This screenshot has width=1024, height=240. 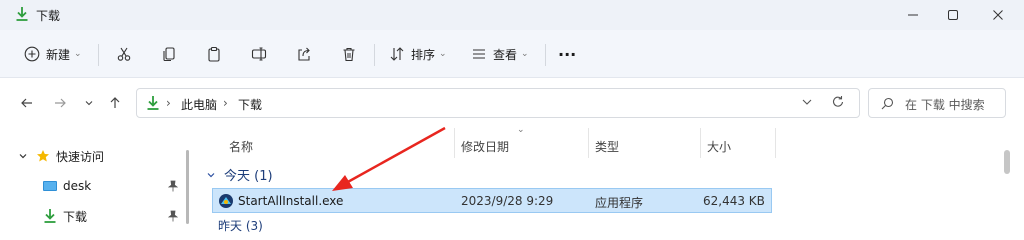 What do you see at coordinates (507, 201) in the screenshot?
I see `file-modified: 2023/9/28 9:29` at bounding box center [507, 201].